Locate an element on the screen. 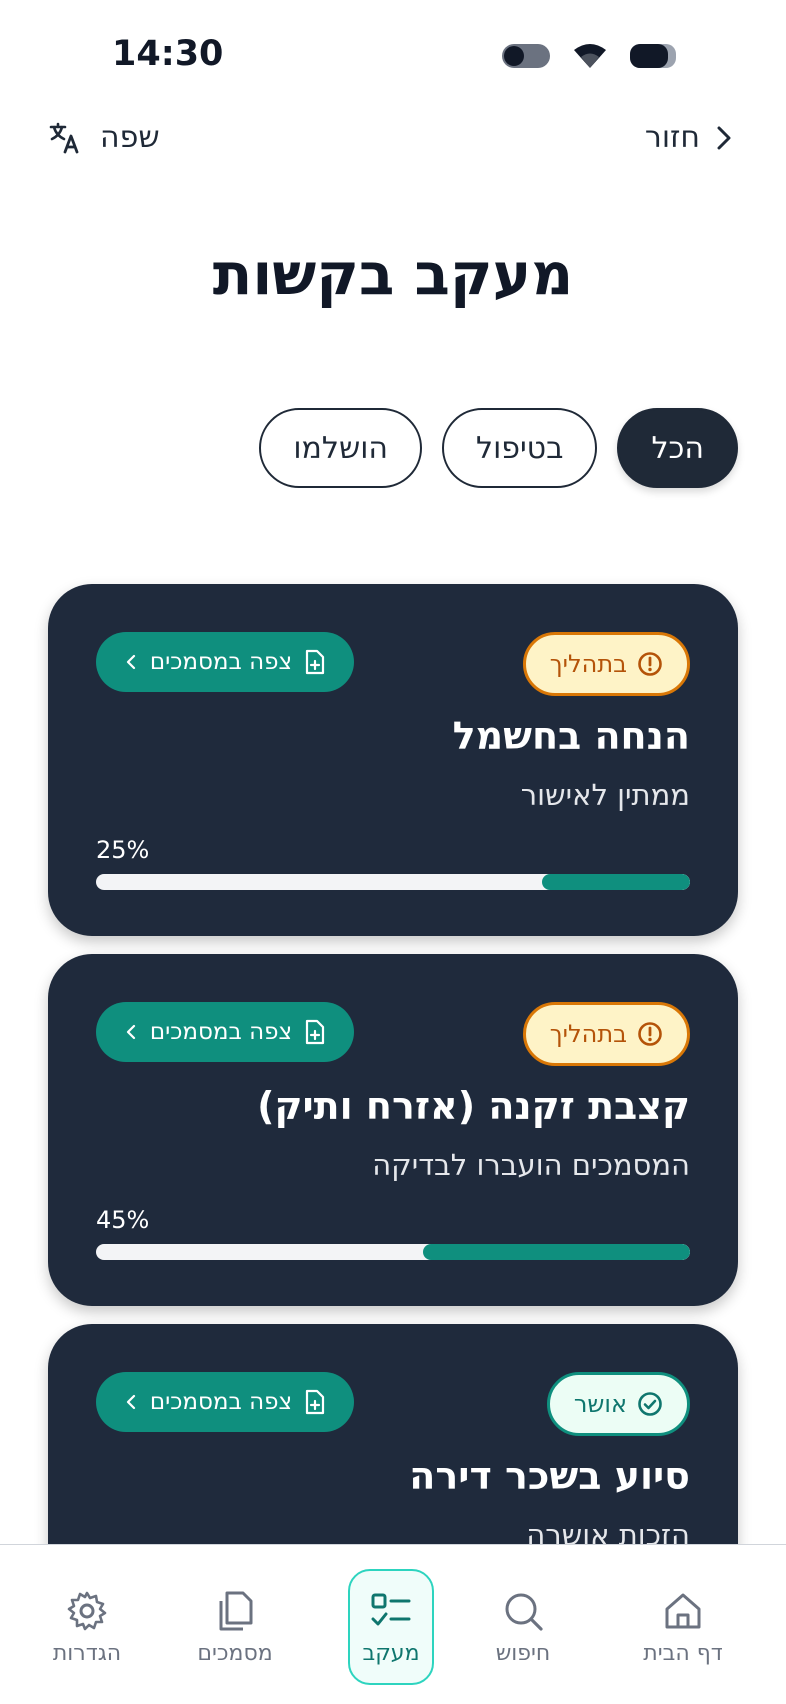 Image resolution: width=786 pixels, height=1704 pixels. status-label: אושר is located at coordinates (600, 1404).